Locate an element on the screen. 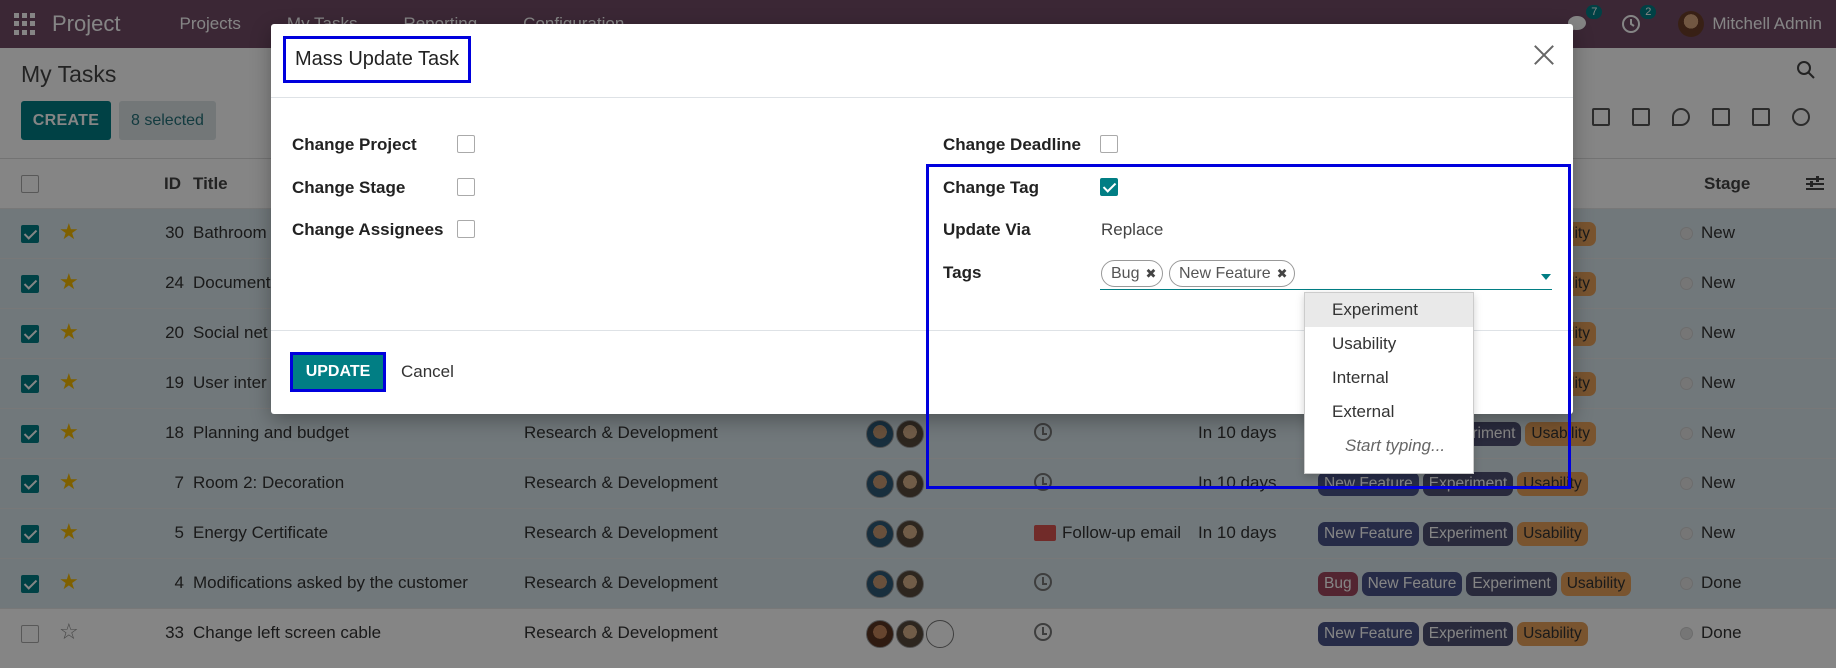  dropdown-option-internal: Internal is located at coordinates (1389, 378).